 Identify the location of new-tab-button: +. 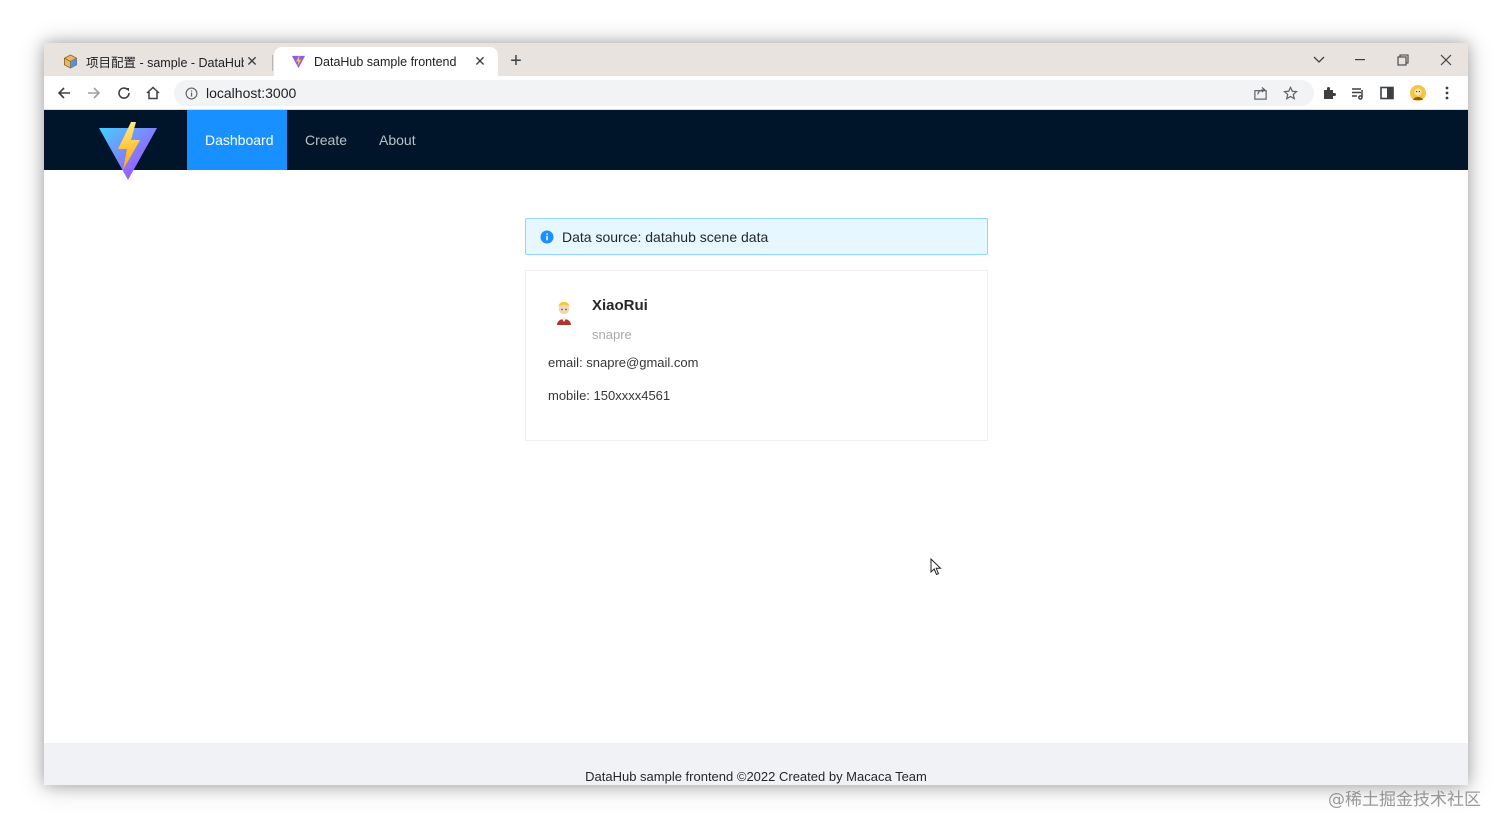
(516, 61).